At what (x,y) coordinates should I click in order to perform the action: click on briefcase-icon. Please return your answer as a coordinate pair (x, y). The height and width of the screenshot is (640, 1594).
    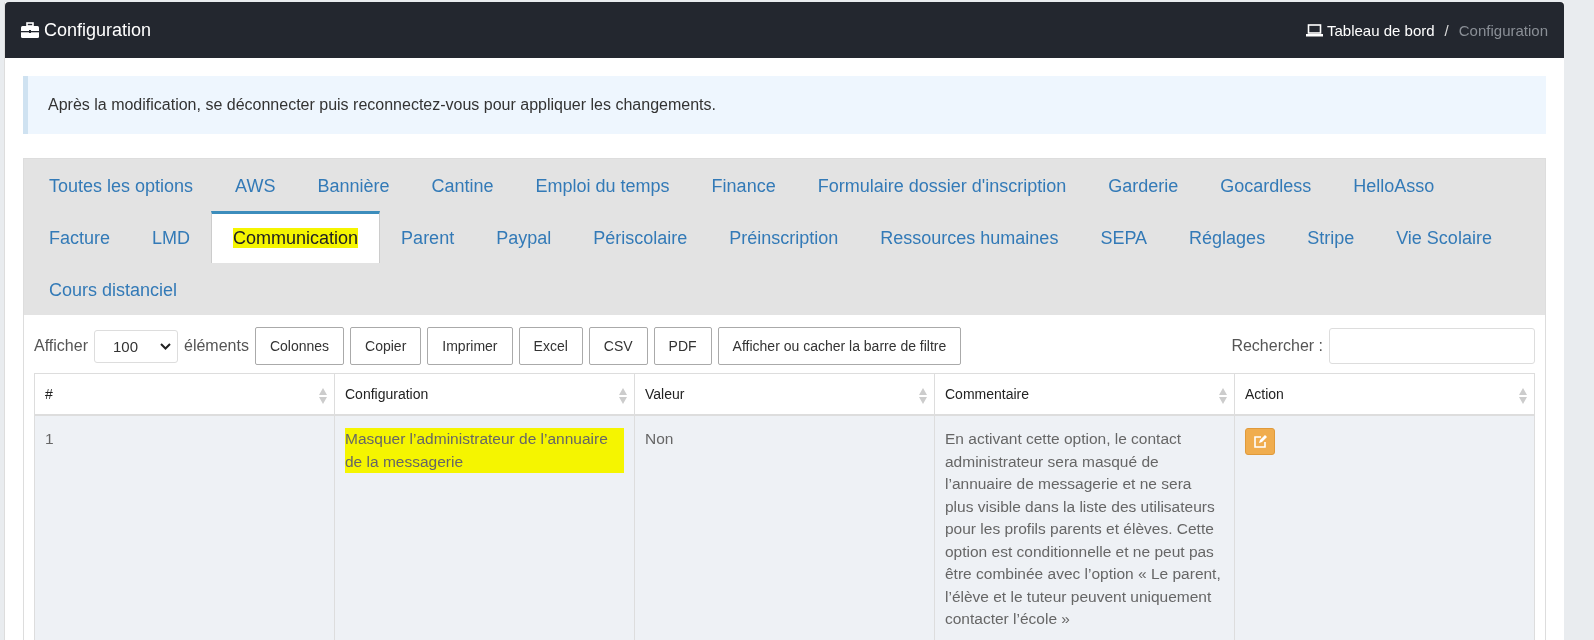
    Looking at the image, I should click on (30, 30).